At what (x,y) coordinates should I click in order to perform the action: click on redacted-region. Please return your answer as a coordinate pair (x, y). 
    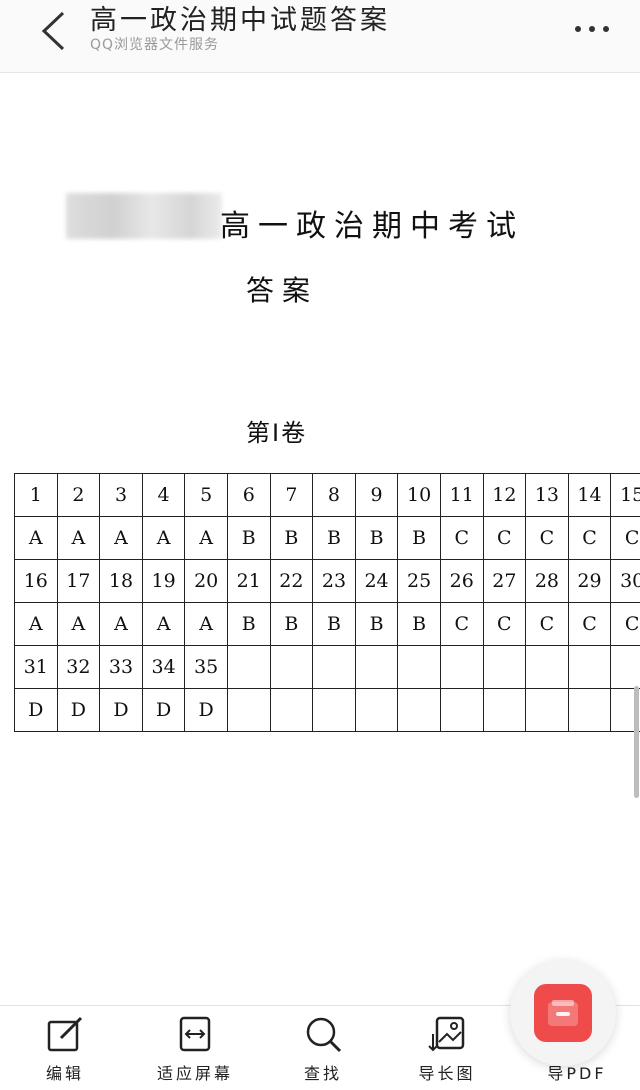
    Looking at the image, I should click on (144, 216).